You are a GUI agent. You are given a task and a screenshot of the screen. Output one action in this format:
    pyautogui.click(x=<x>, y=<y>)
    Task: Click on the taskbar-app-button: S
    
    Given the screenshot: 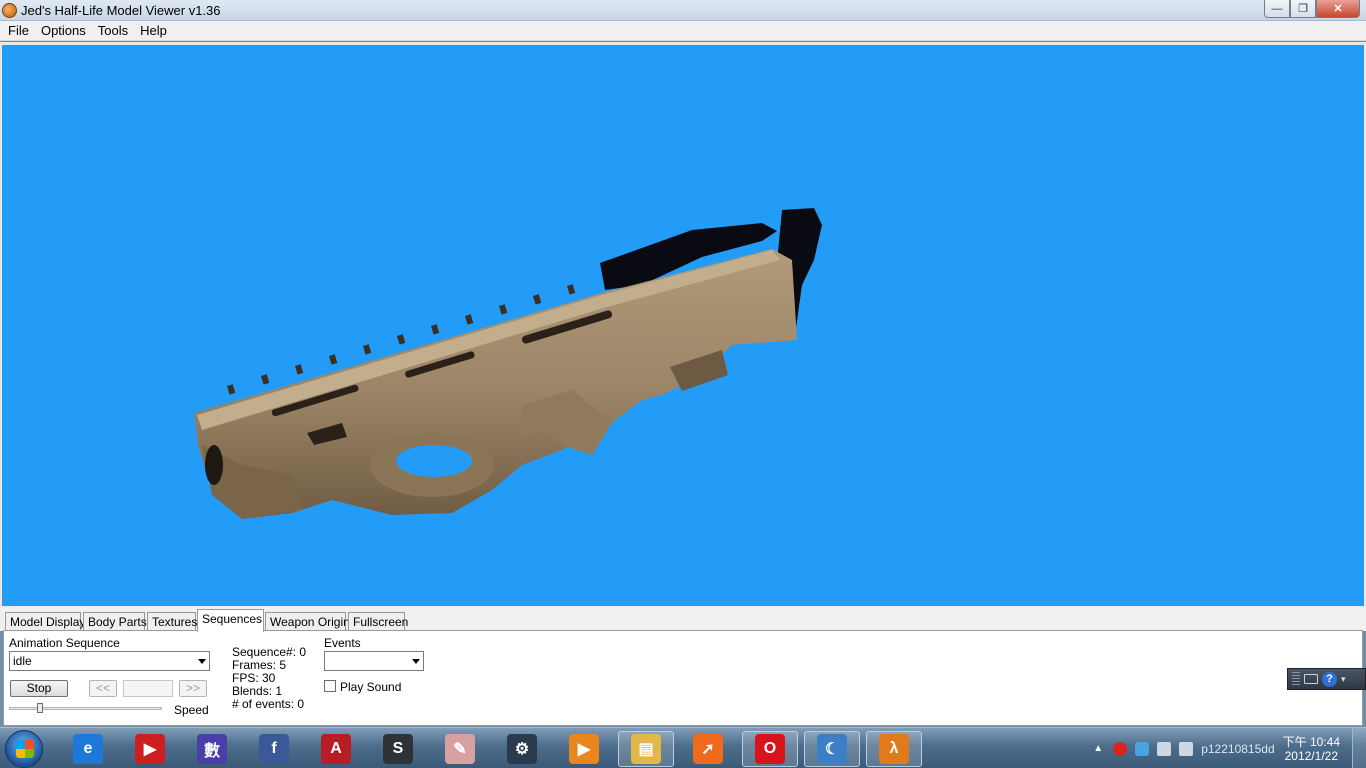 What is the action you would take?
    pyautogui.click(x=398, y=749)
    